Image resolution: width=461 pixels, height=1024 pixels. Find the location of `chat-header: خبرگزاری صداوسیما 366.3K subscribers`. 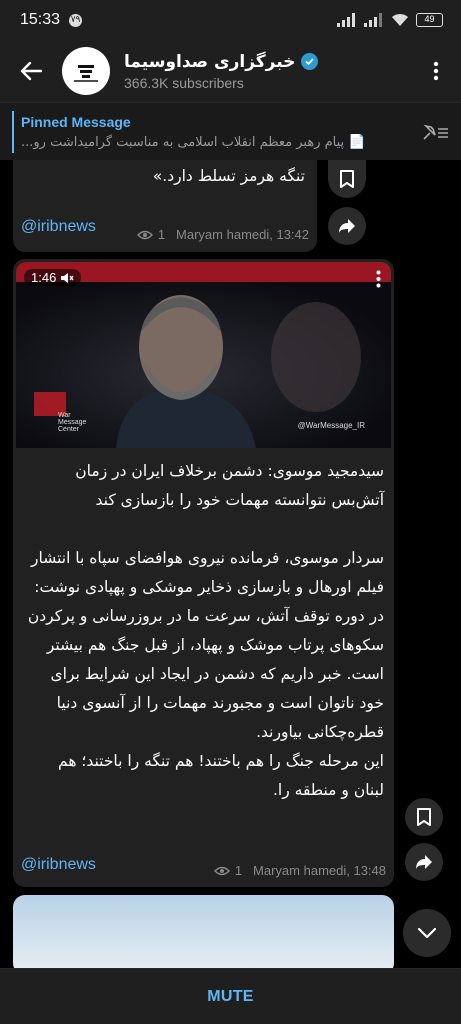

chat-header: خبرگزاری صداوسیما 366.3K subscribers is located at coordinates (230, 71).